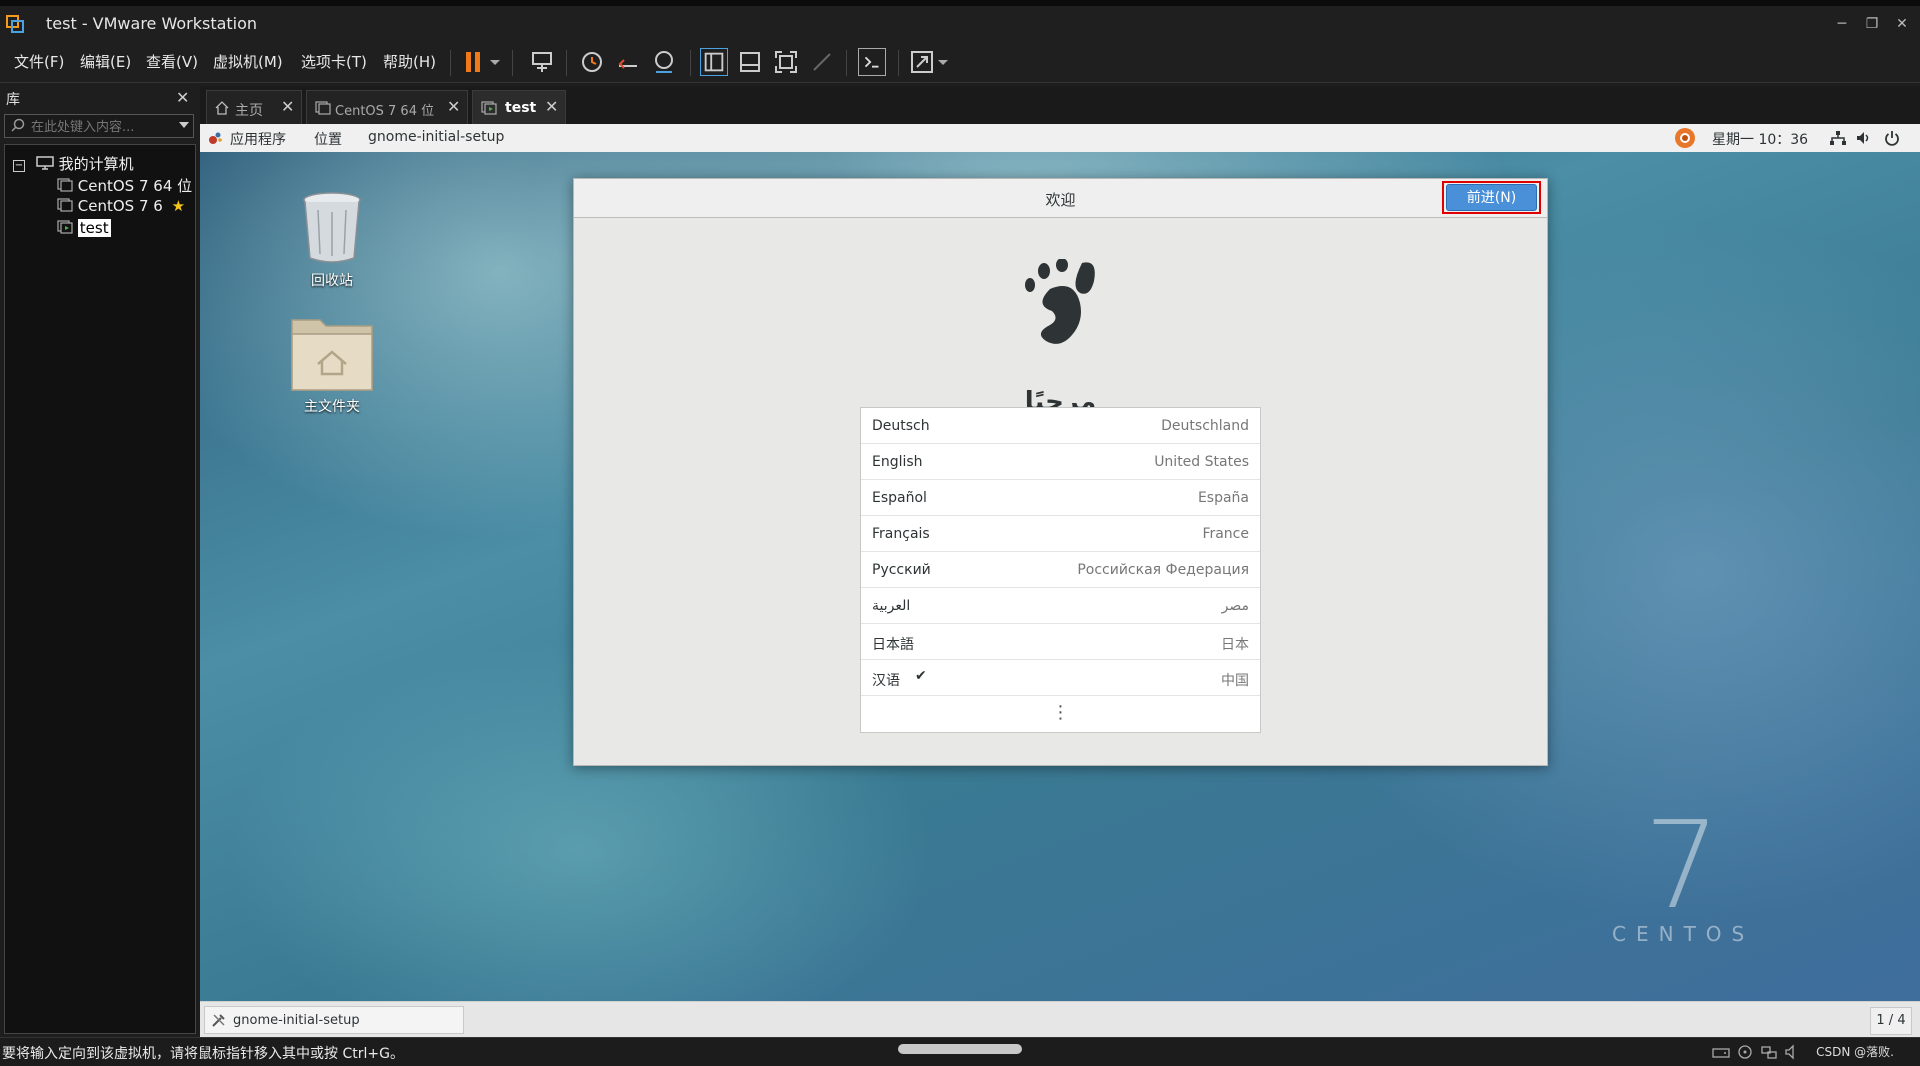 The width and height of the screenshot is (1920, 1066). I want to click on library-search-input, so click(101, 127).